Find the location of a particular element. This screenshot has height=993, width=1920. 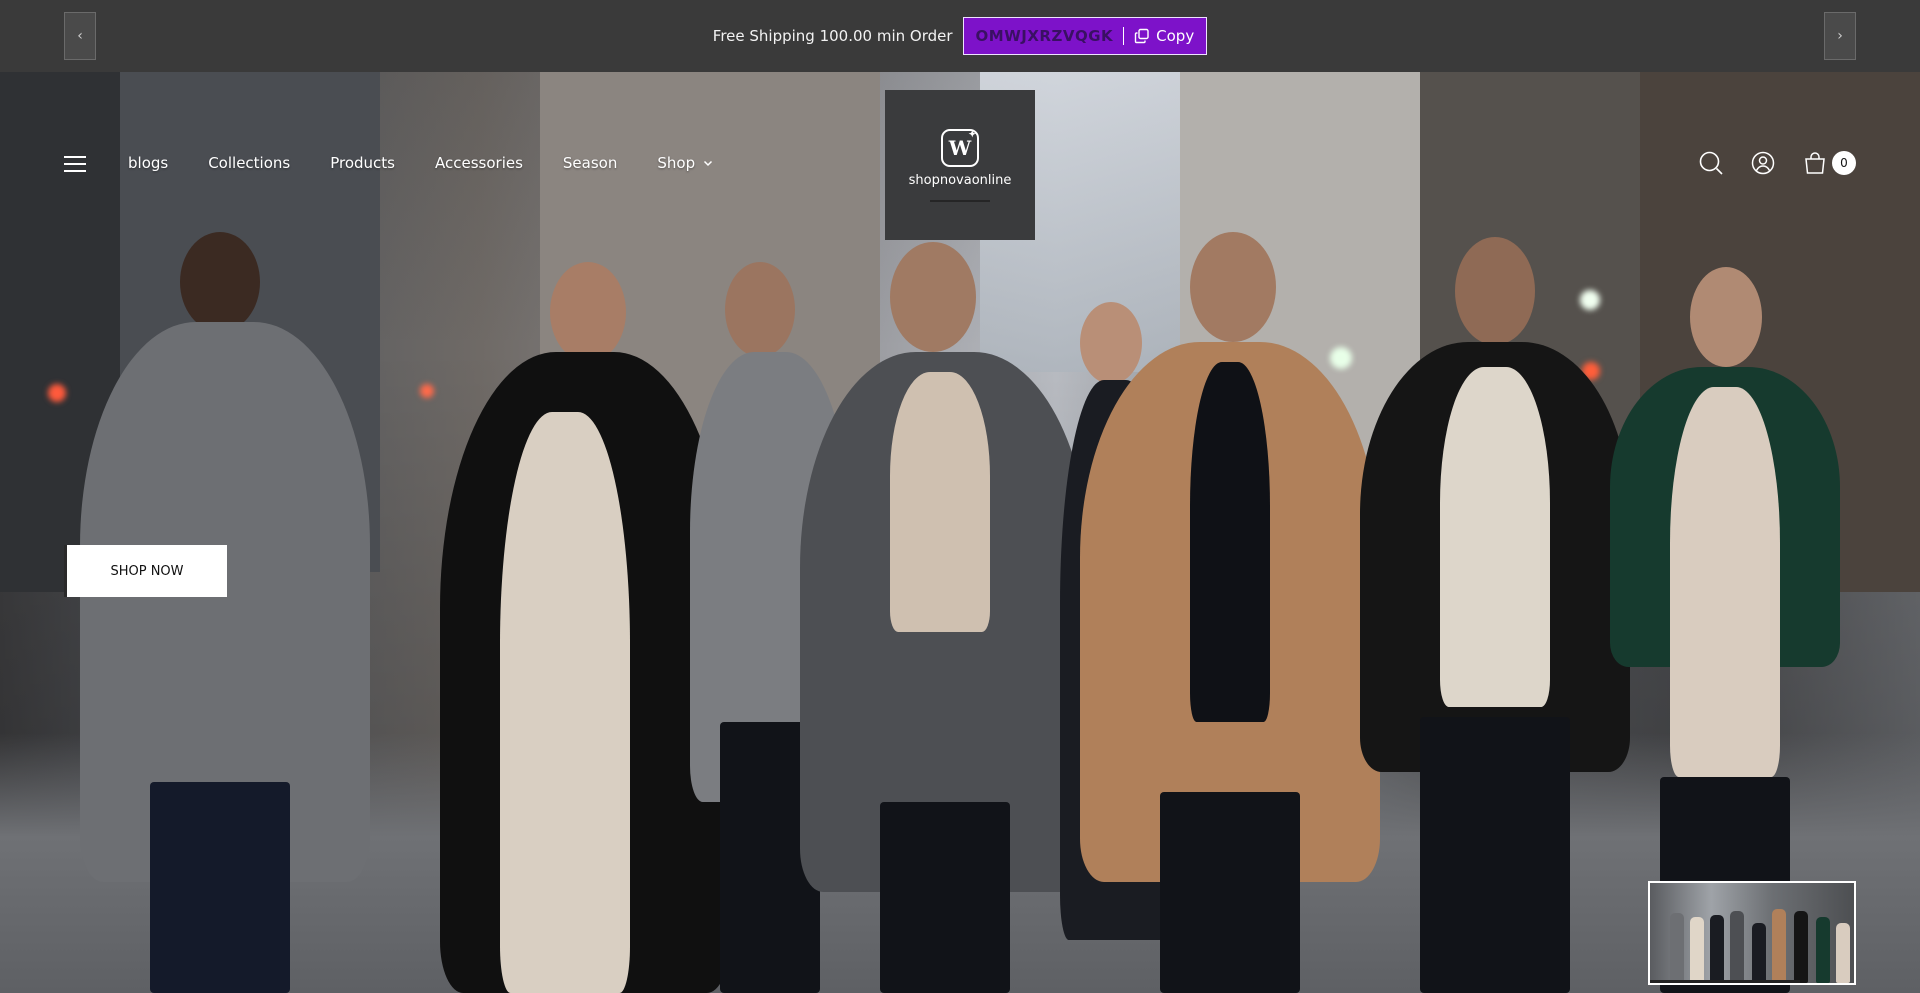

nav-item-blogs: blogs is located at coordinates (148, 163).